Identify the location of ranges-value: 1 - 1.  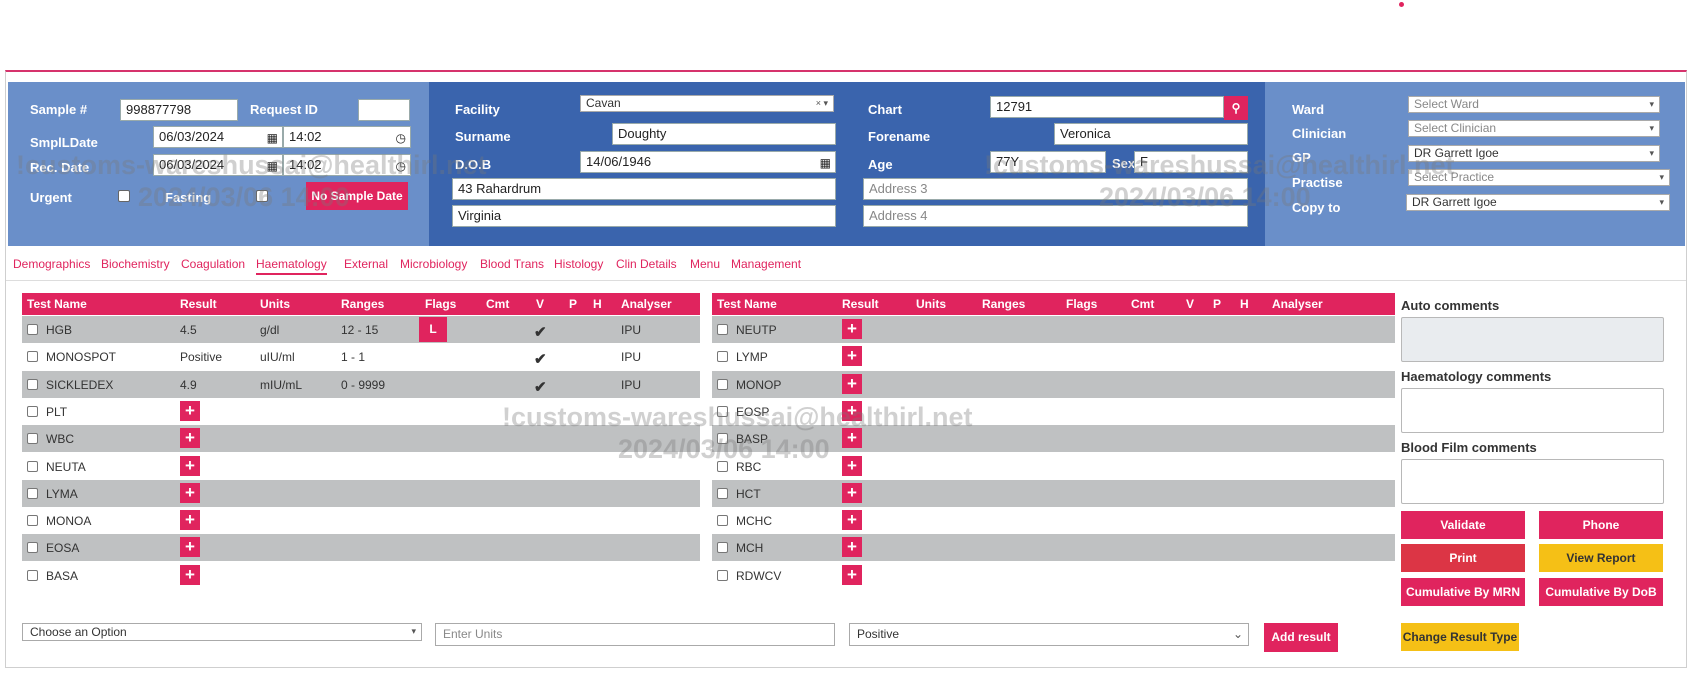
(353, 357).